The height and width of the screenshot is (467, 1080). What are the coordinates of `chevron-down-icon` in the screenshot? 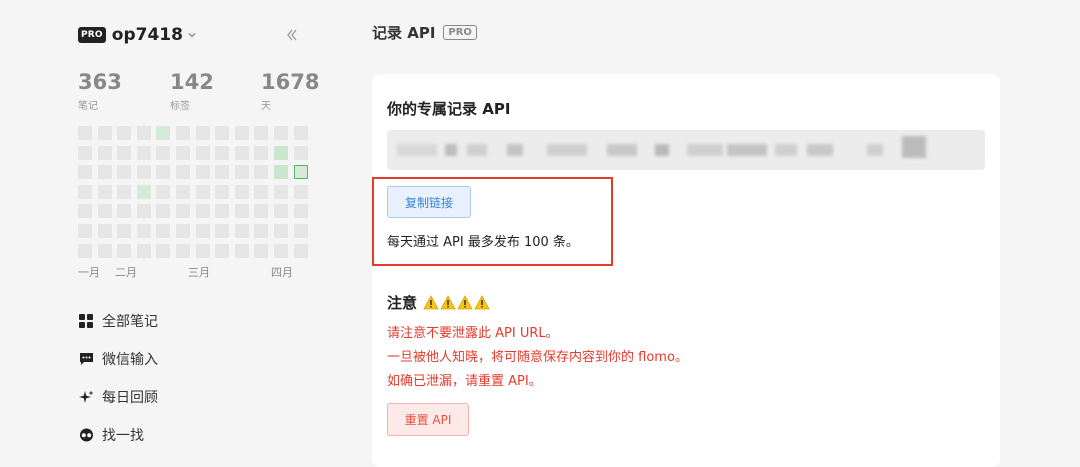 It's located at (192, 35).